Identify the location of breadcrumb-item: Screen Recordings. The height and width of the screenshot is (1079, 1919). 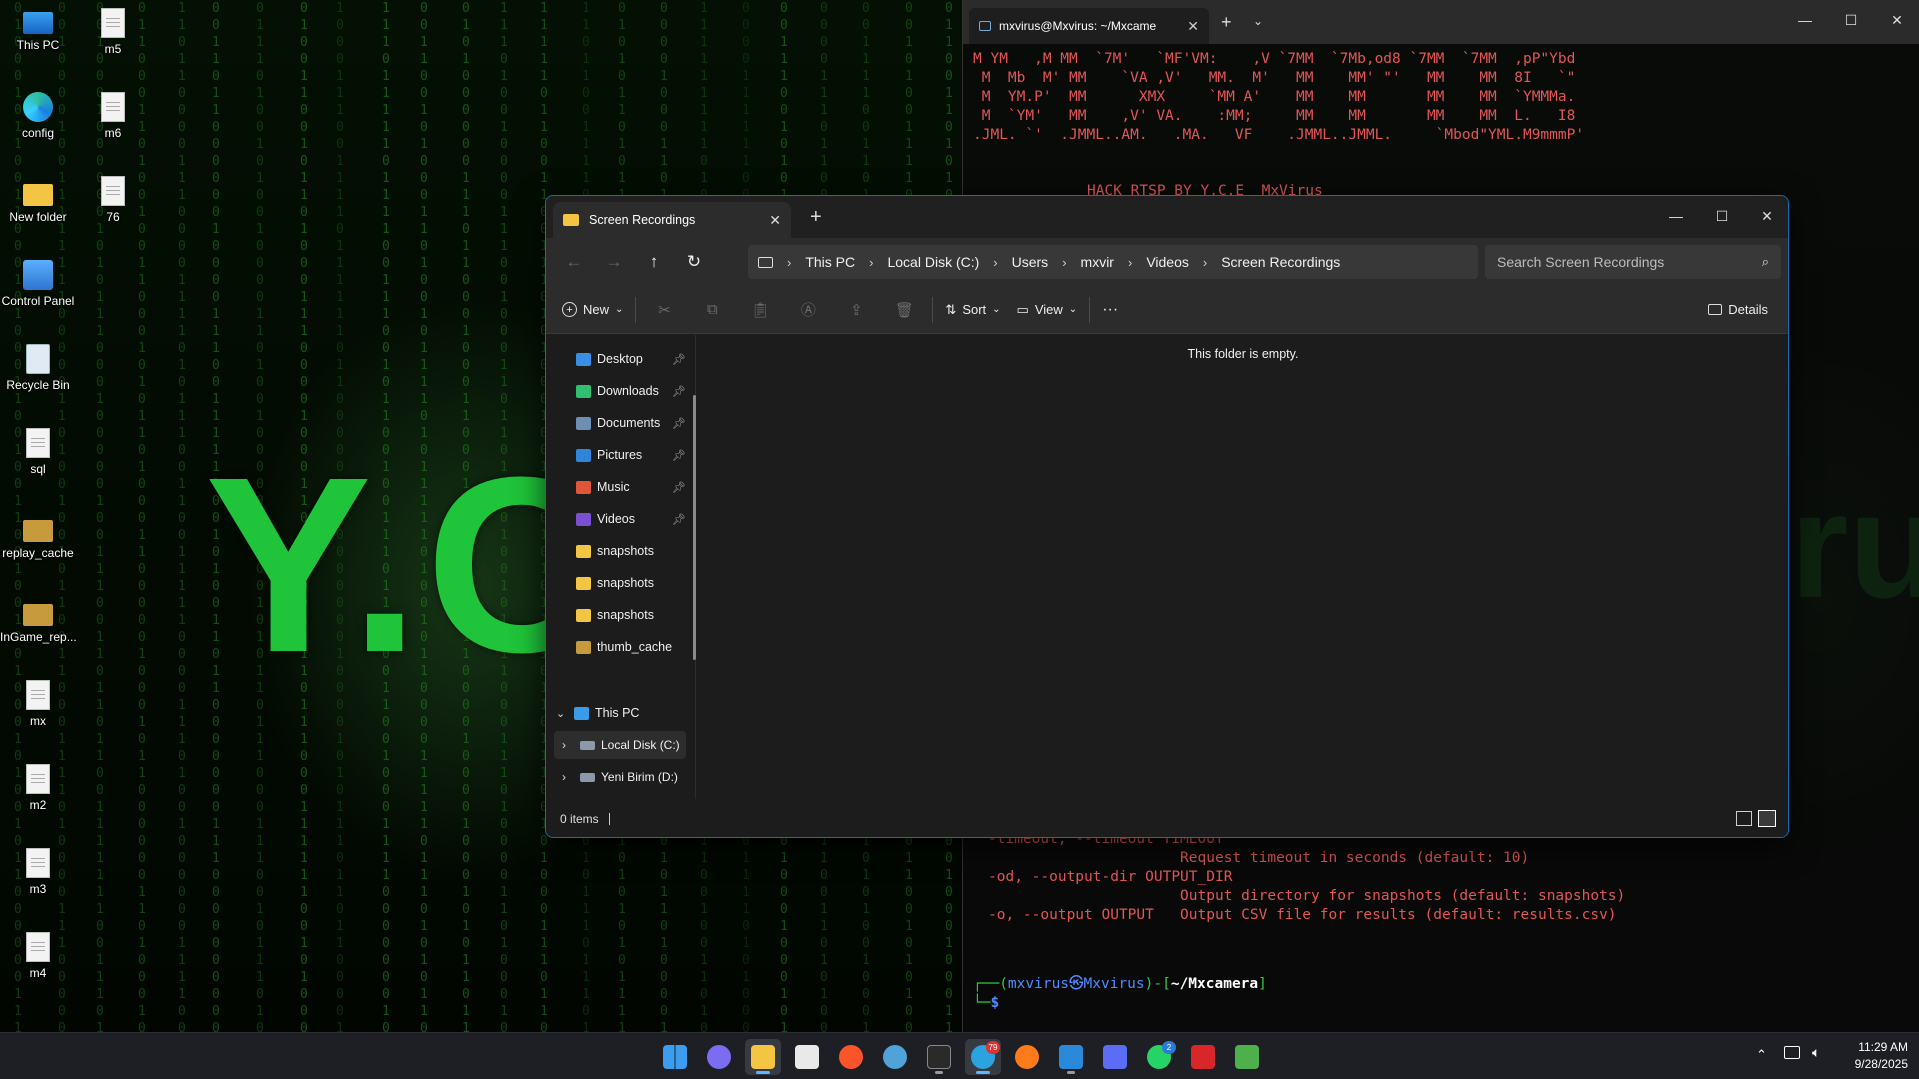
(1280, 262).